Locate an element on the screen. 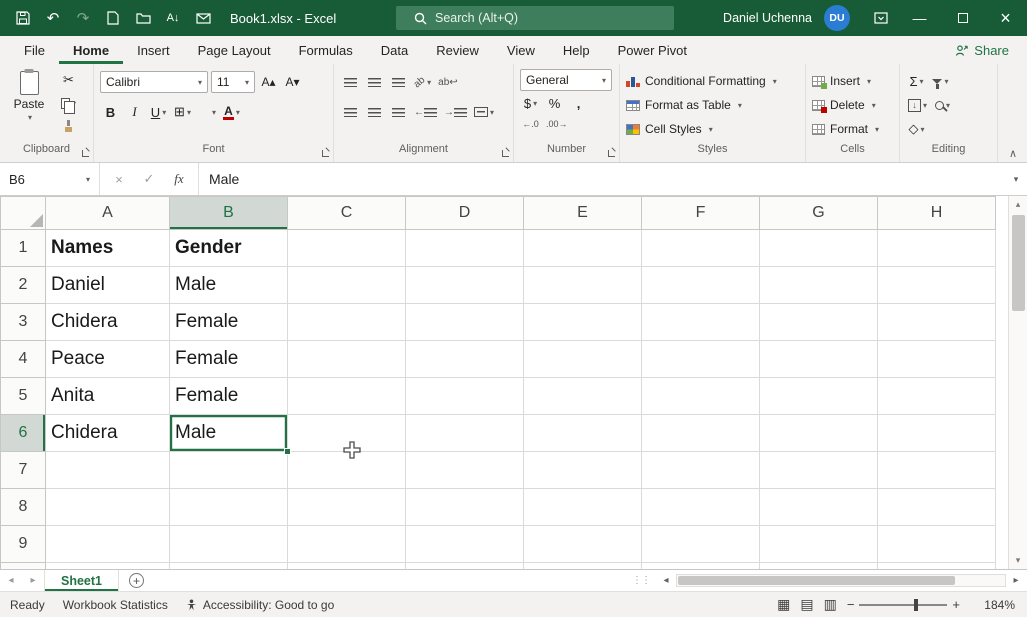  undo-button: ↶ is located at coordinates (53, 18).